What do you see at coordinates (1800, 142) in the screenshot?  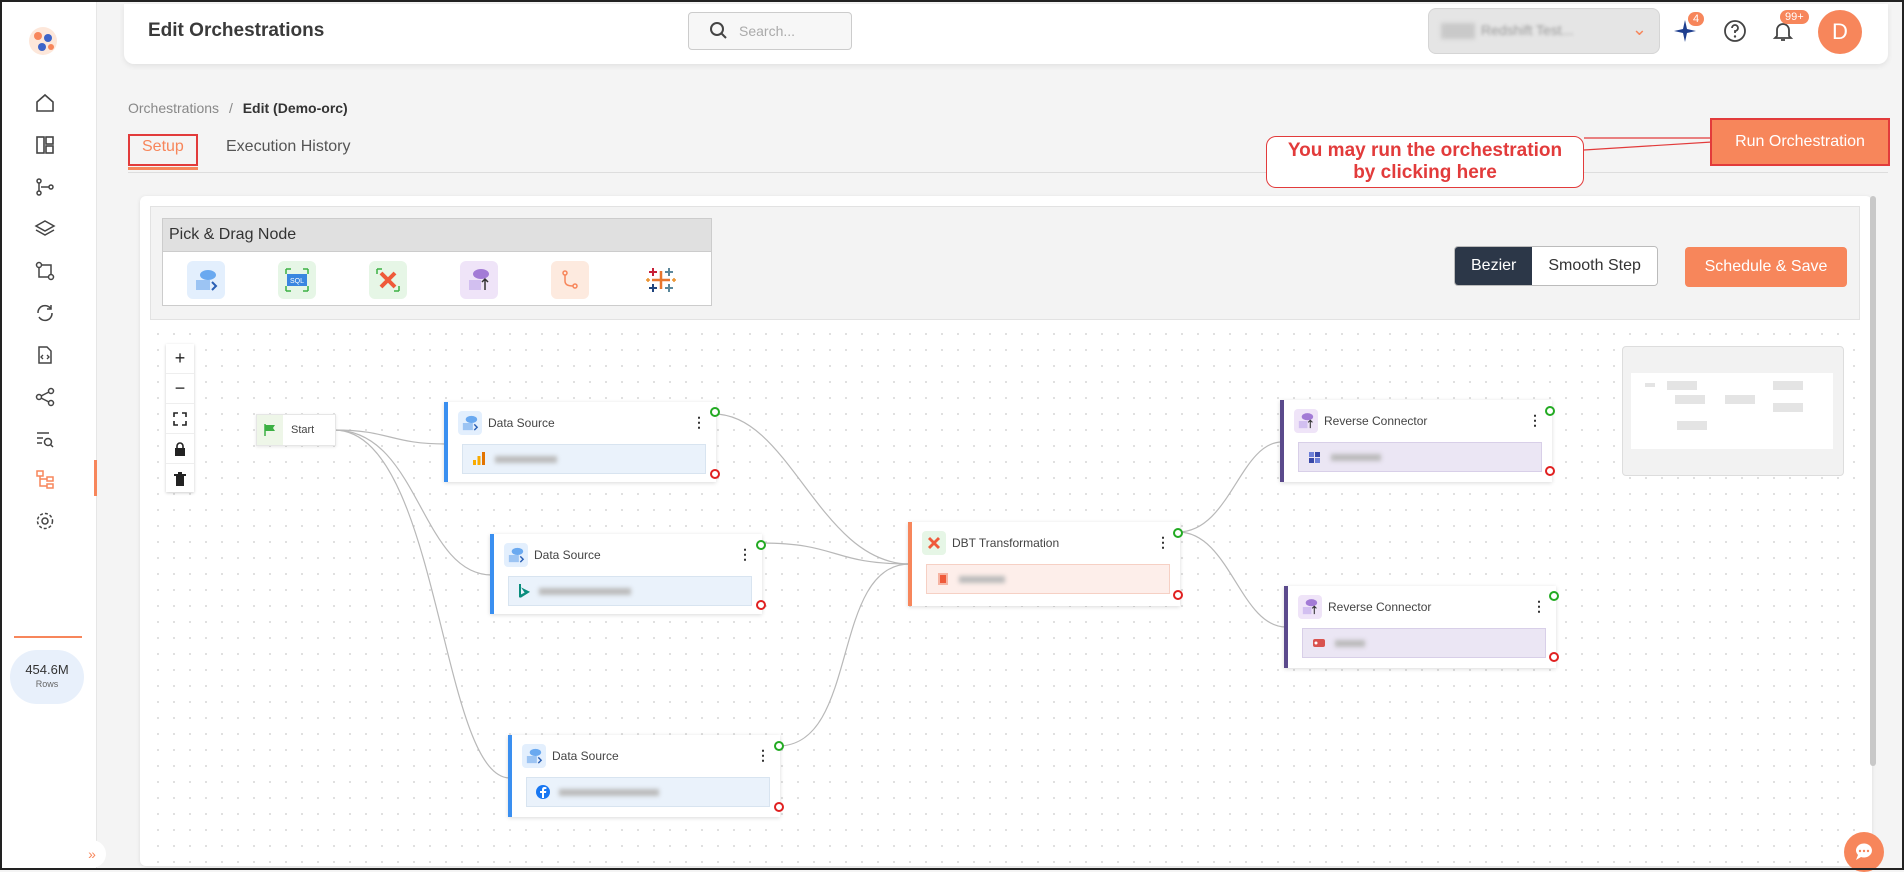 I see `run-orchestration-button: Run Orchestration` at bounding box center [1800, 142].